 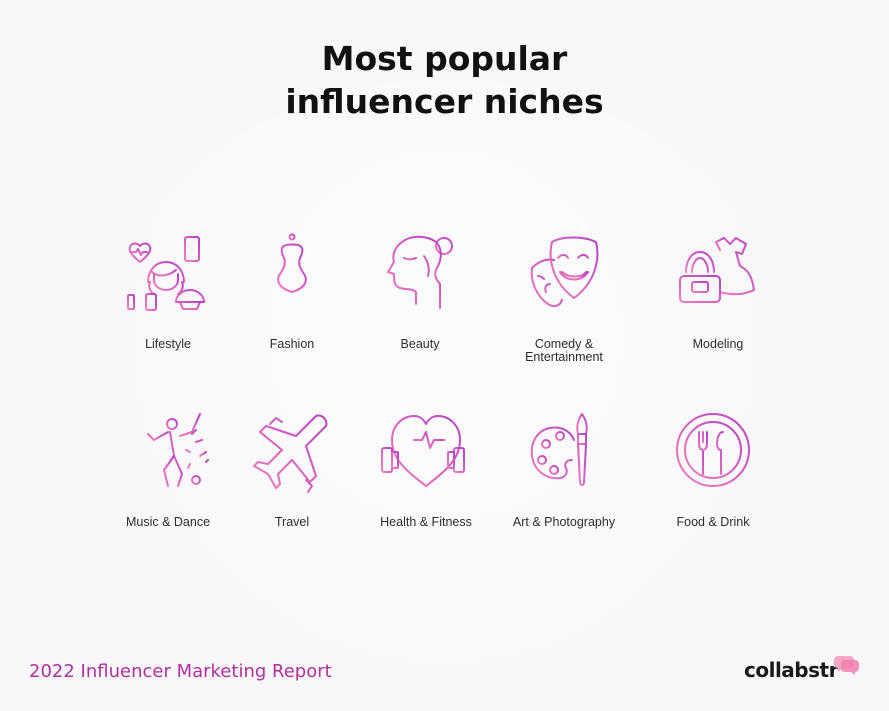 I want to click on niche-label: Modeling, so click(x=718, y=344).